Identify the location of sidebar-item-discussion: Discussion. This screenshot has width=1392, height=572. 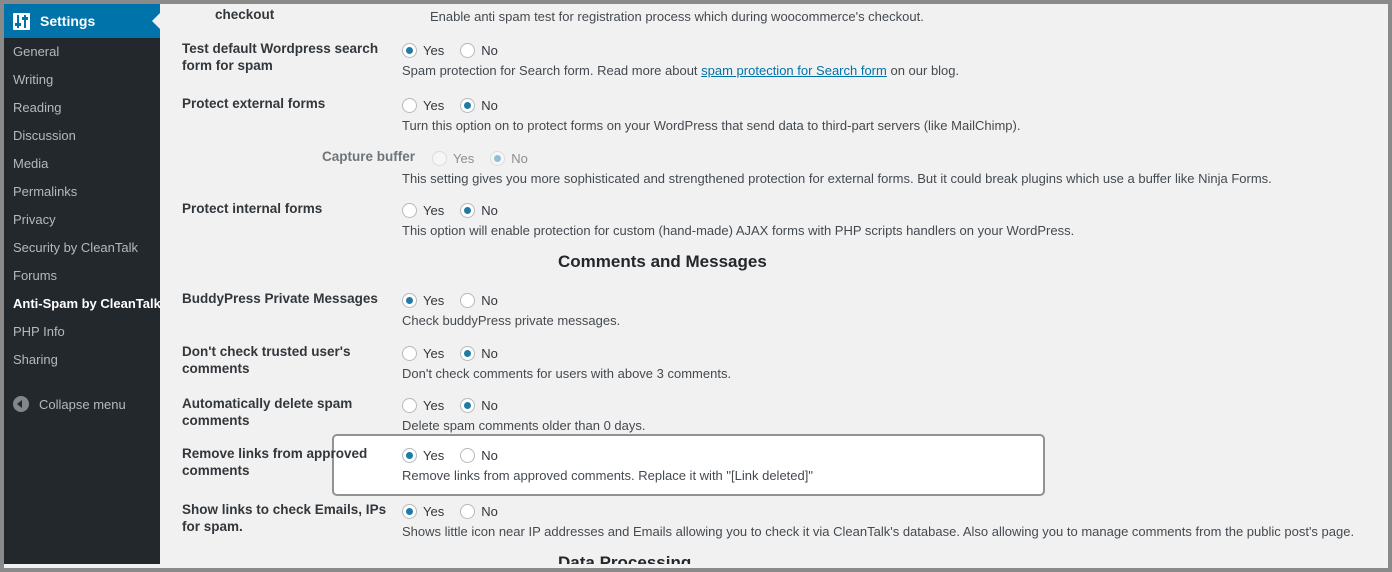
(82, 136).